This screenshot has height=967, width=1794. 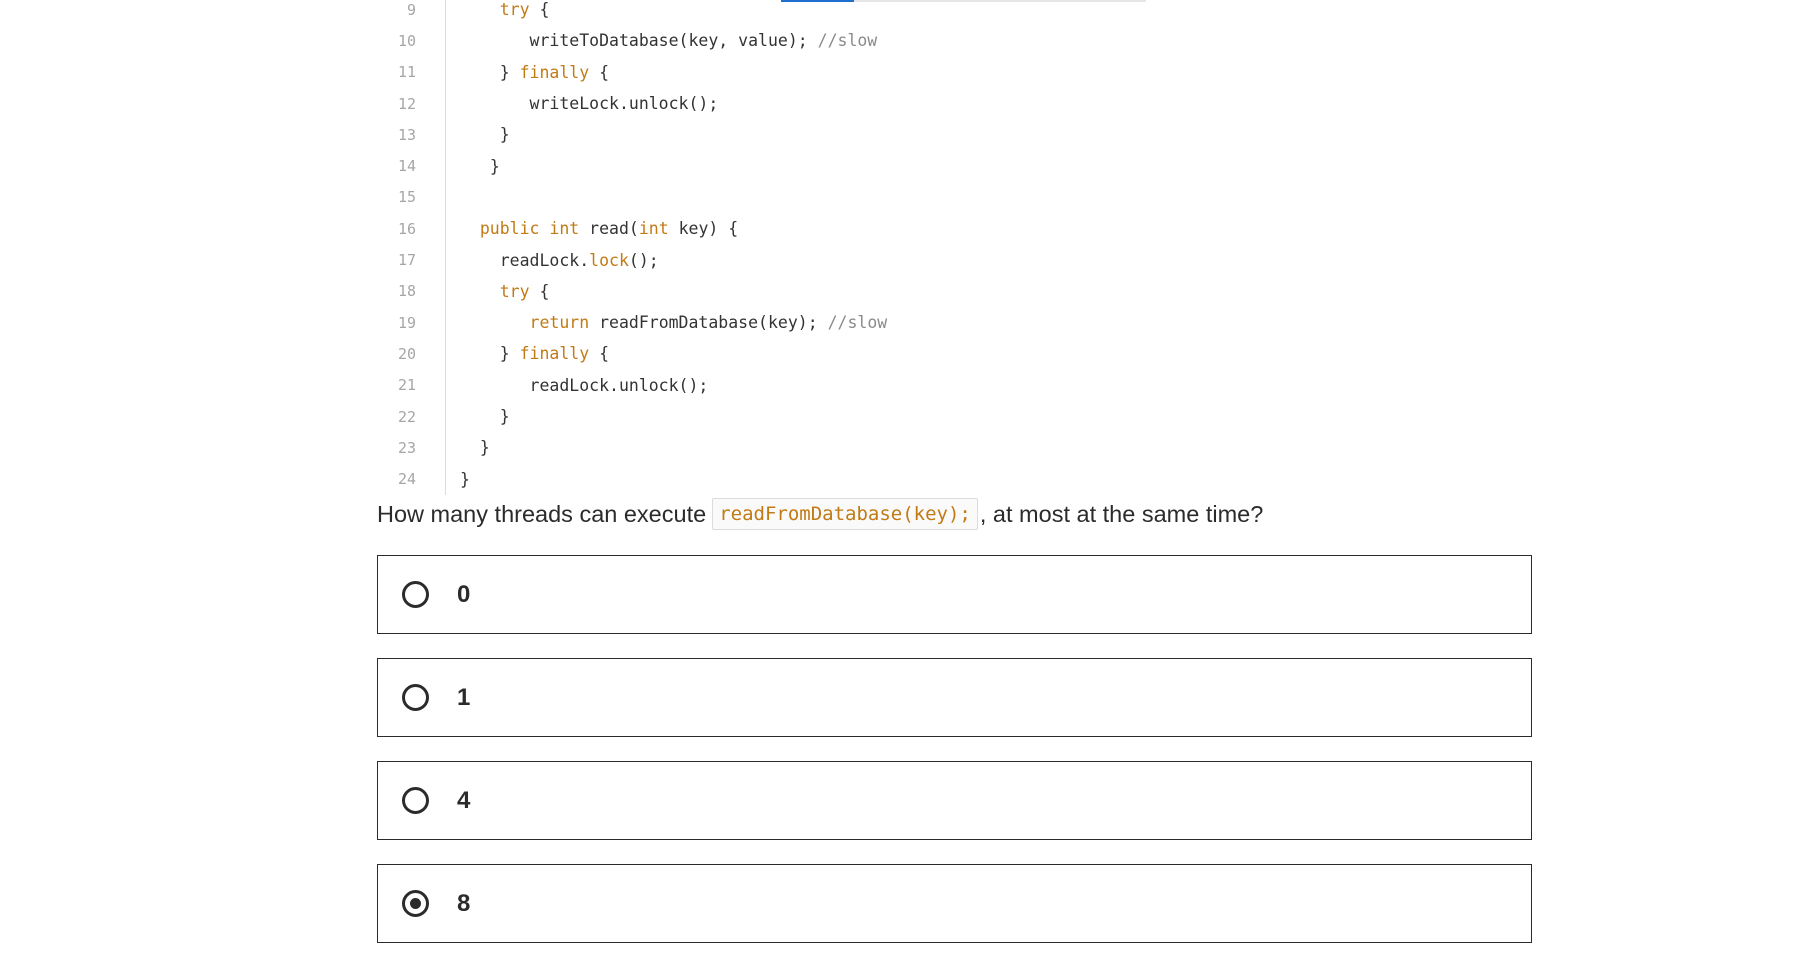 I want to click on line-number: 18, so click(x=406, y=291).